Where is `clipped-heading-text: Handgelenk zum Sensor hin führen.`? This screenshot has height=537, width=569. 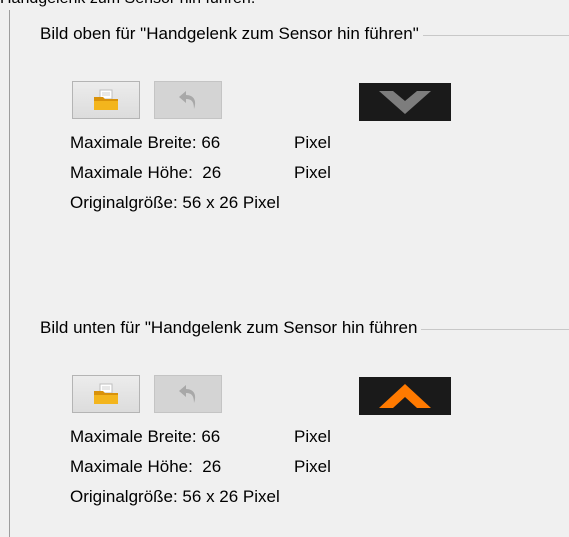
clipped-heading-text: Handgelenk zum Sensor hin führen. is located at coordinates (127, 4).